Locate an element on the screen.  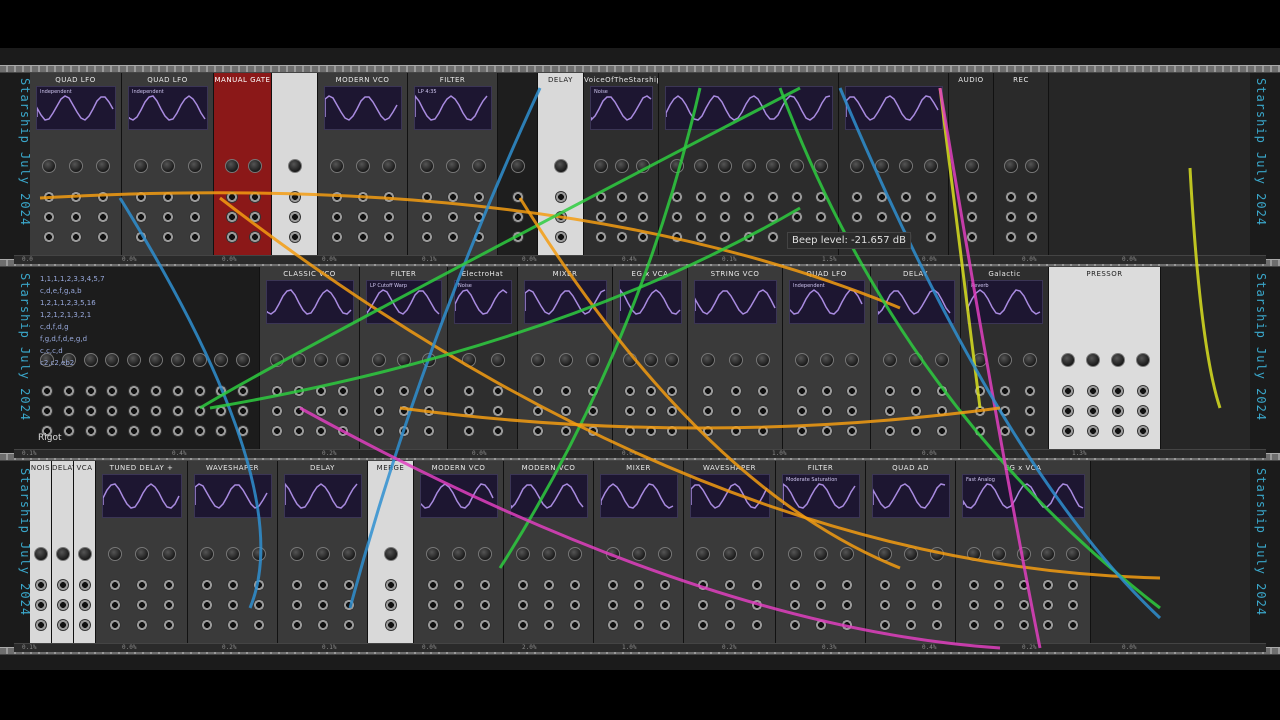
module: VoiceOfTheStarship Noise is located at coordinates (621, 164).